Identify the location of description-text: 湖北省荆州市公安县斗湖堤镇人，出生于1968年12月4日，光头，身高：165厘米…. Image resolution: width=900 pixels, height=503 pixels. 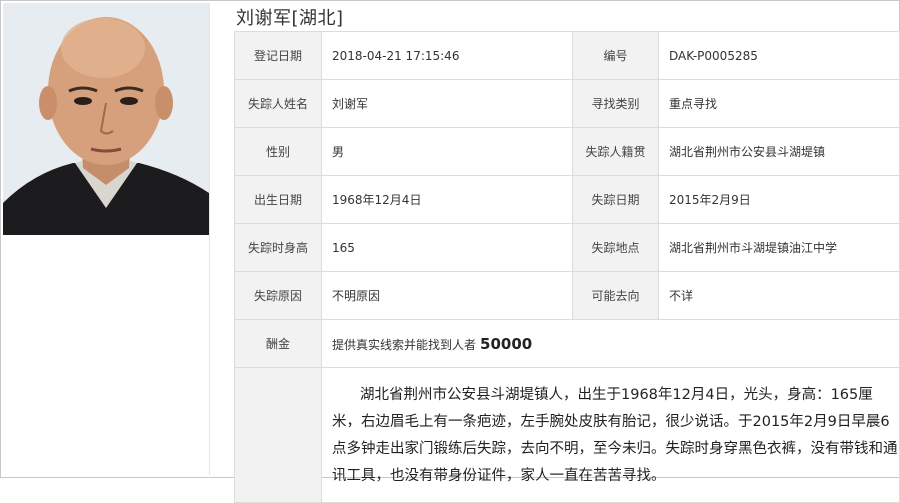
(615, 435).